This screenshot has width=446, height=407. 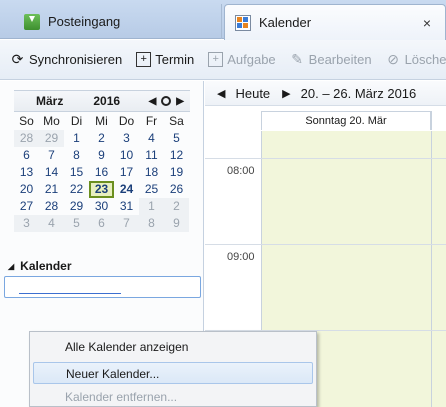 What do you see at coordinates (180, 101) in the screenshot?
I see `next-month-icon: ▶` at bounding box center [180, 101].